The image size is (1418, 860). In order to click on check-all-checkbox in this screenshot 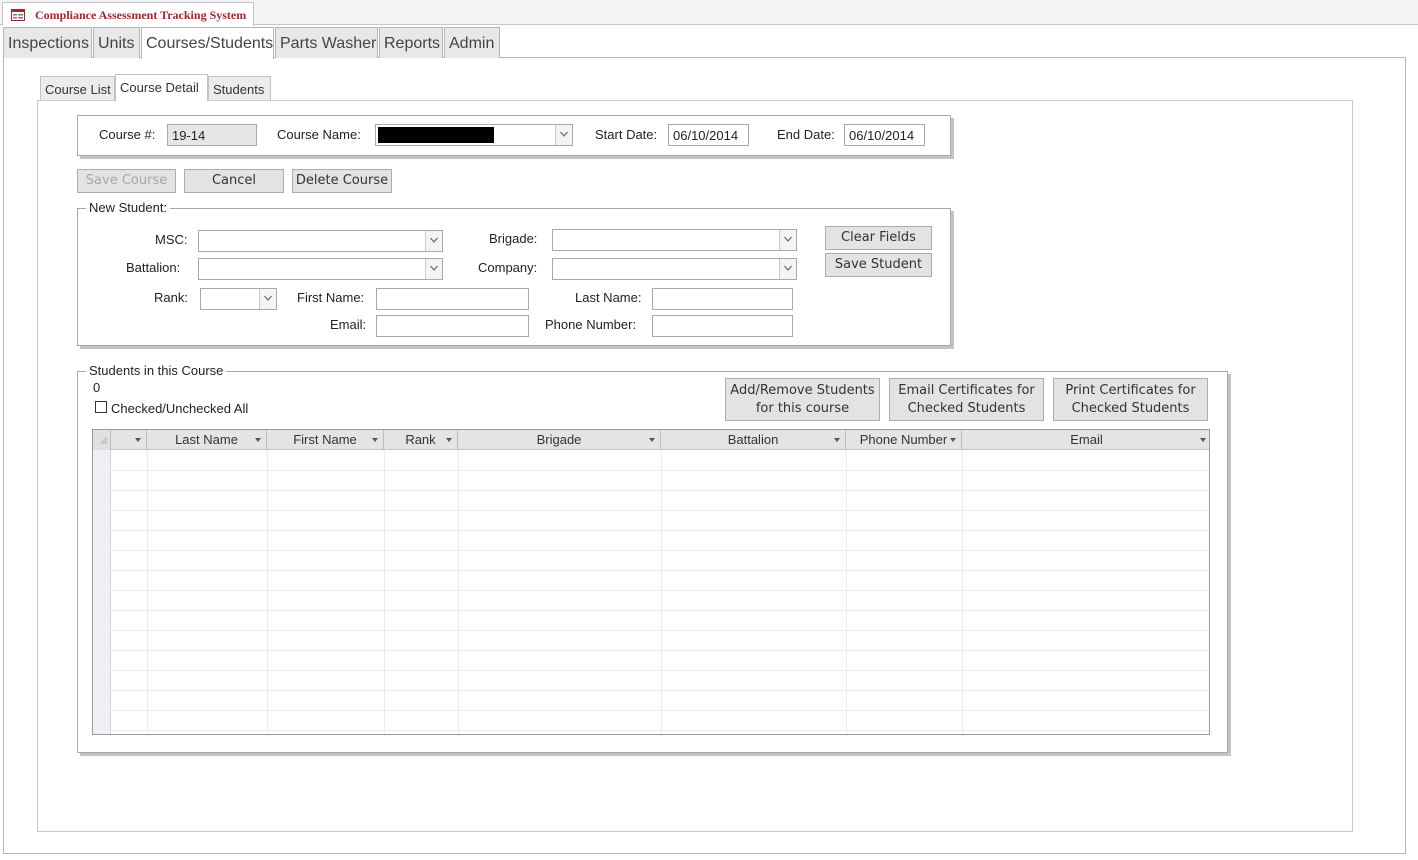, I will do `click(101, 407)`.